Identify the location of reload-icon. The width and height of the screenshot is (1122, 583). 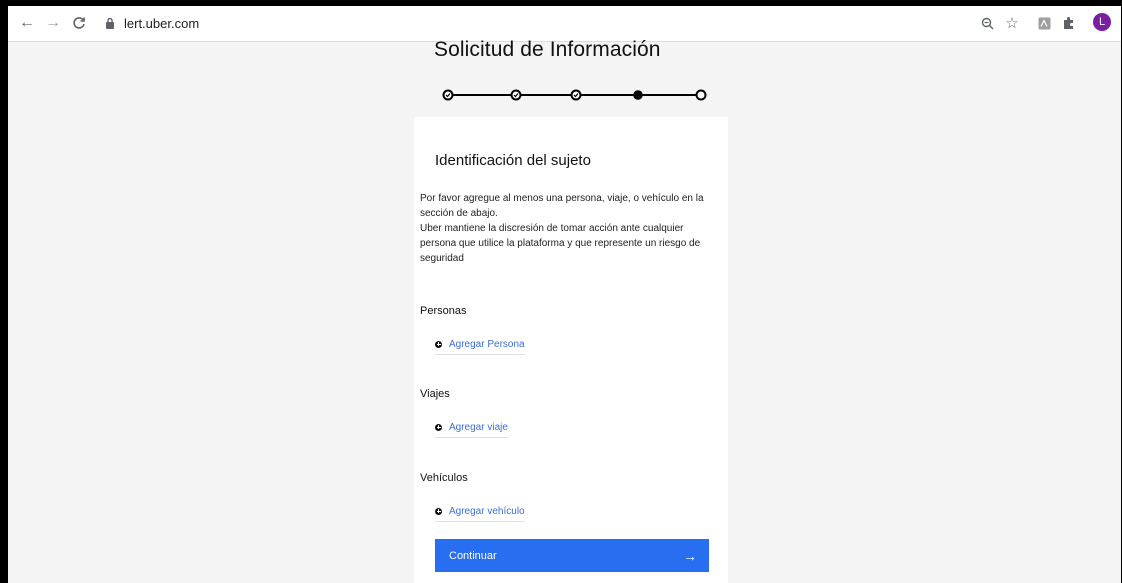
(79, 23).